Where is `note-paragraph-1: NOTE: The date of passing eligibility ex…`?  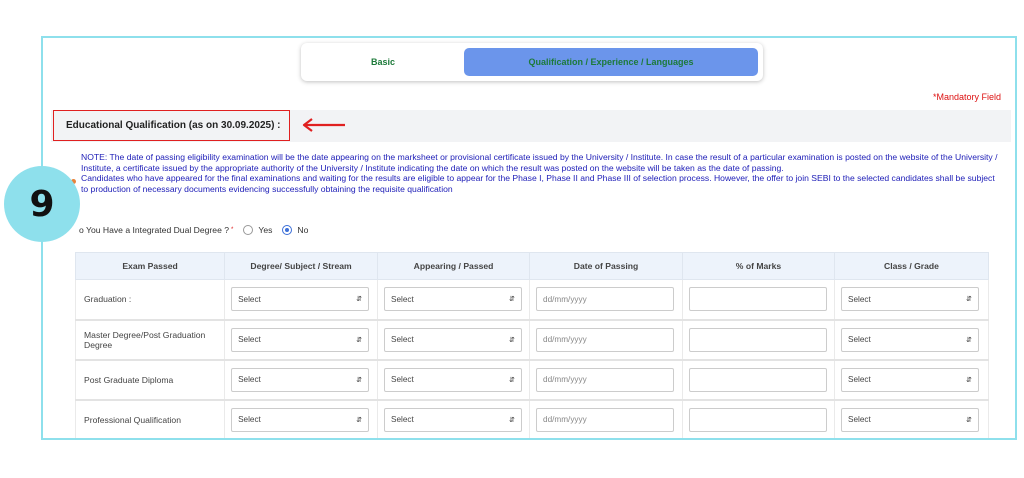 note-paragraph-1: NOTE: The date of passing eligibility ex… is located at coordinates (539, 162).